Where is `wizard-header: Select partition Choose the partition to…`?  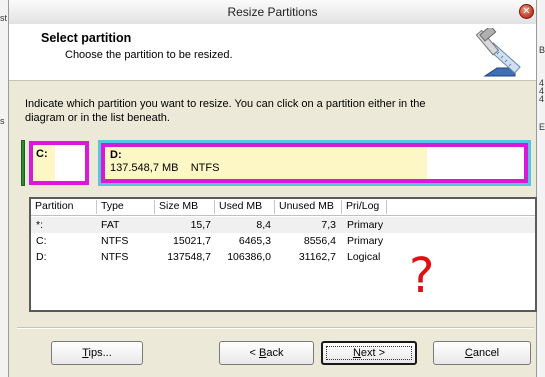
wizard-header: Select partition Choose the partition to… is located at coordinates (272, 52).